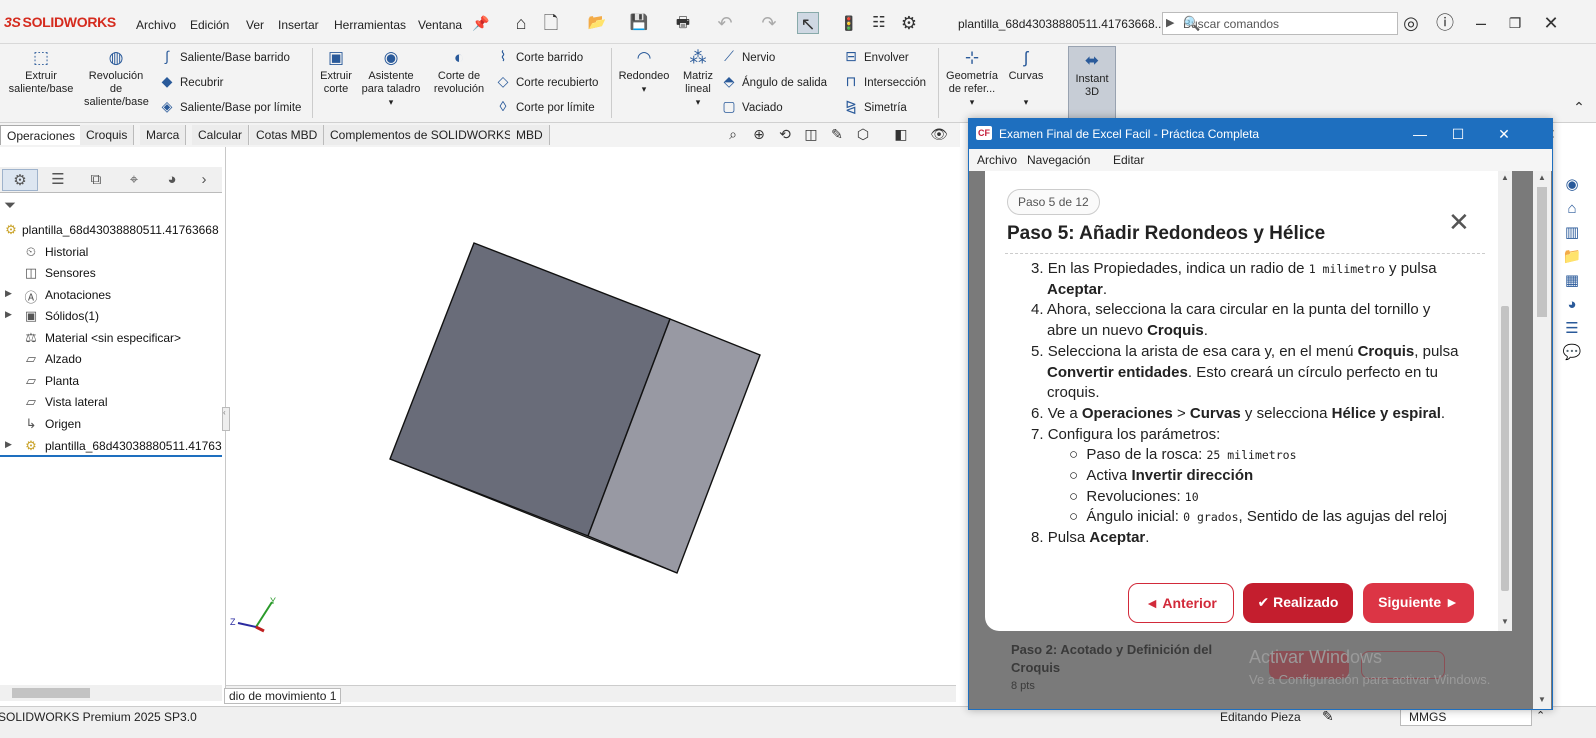  I want to click on solidworks-logo: 3S SOLIDWORKS, so click(60, 22).